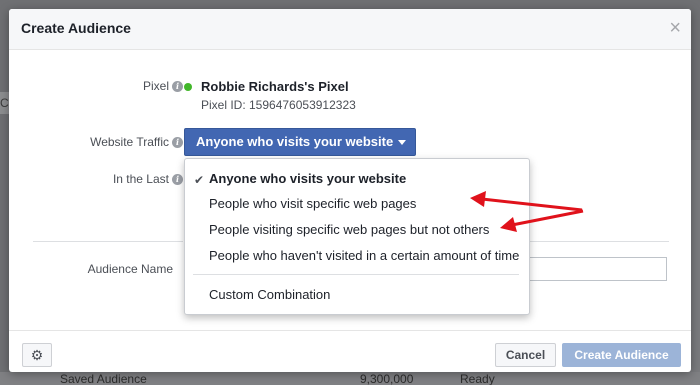 This screenshot has width=700, height=385. What do you see at coordinates (278, 105) in the screenshot?
I see `pixel-id: Pixel ID: 1596476053912323` at bounding box center [278, 105].